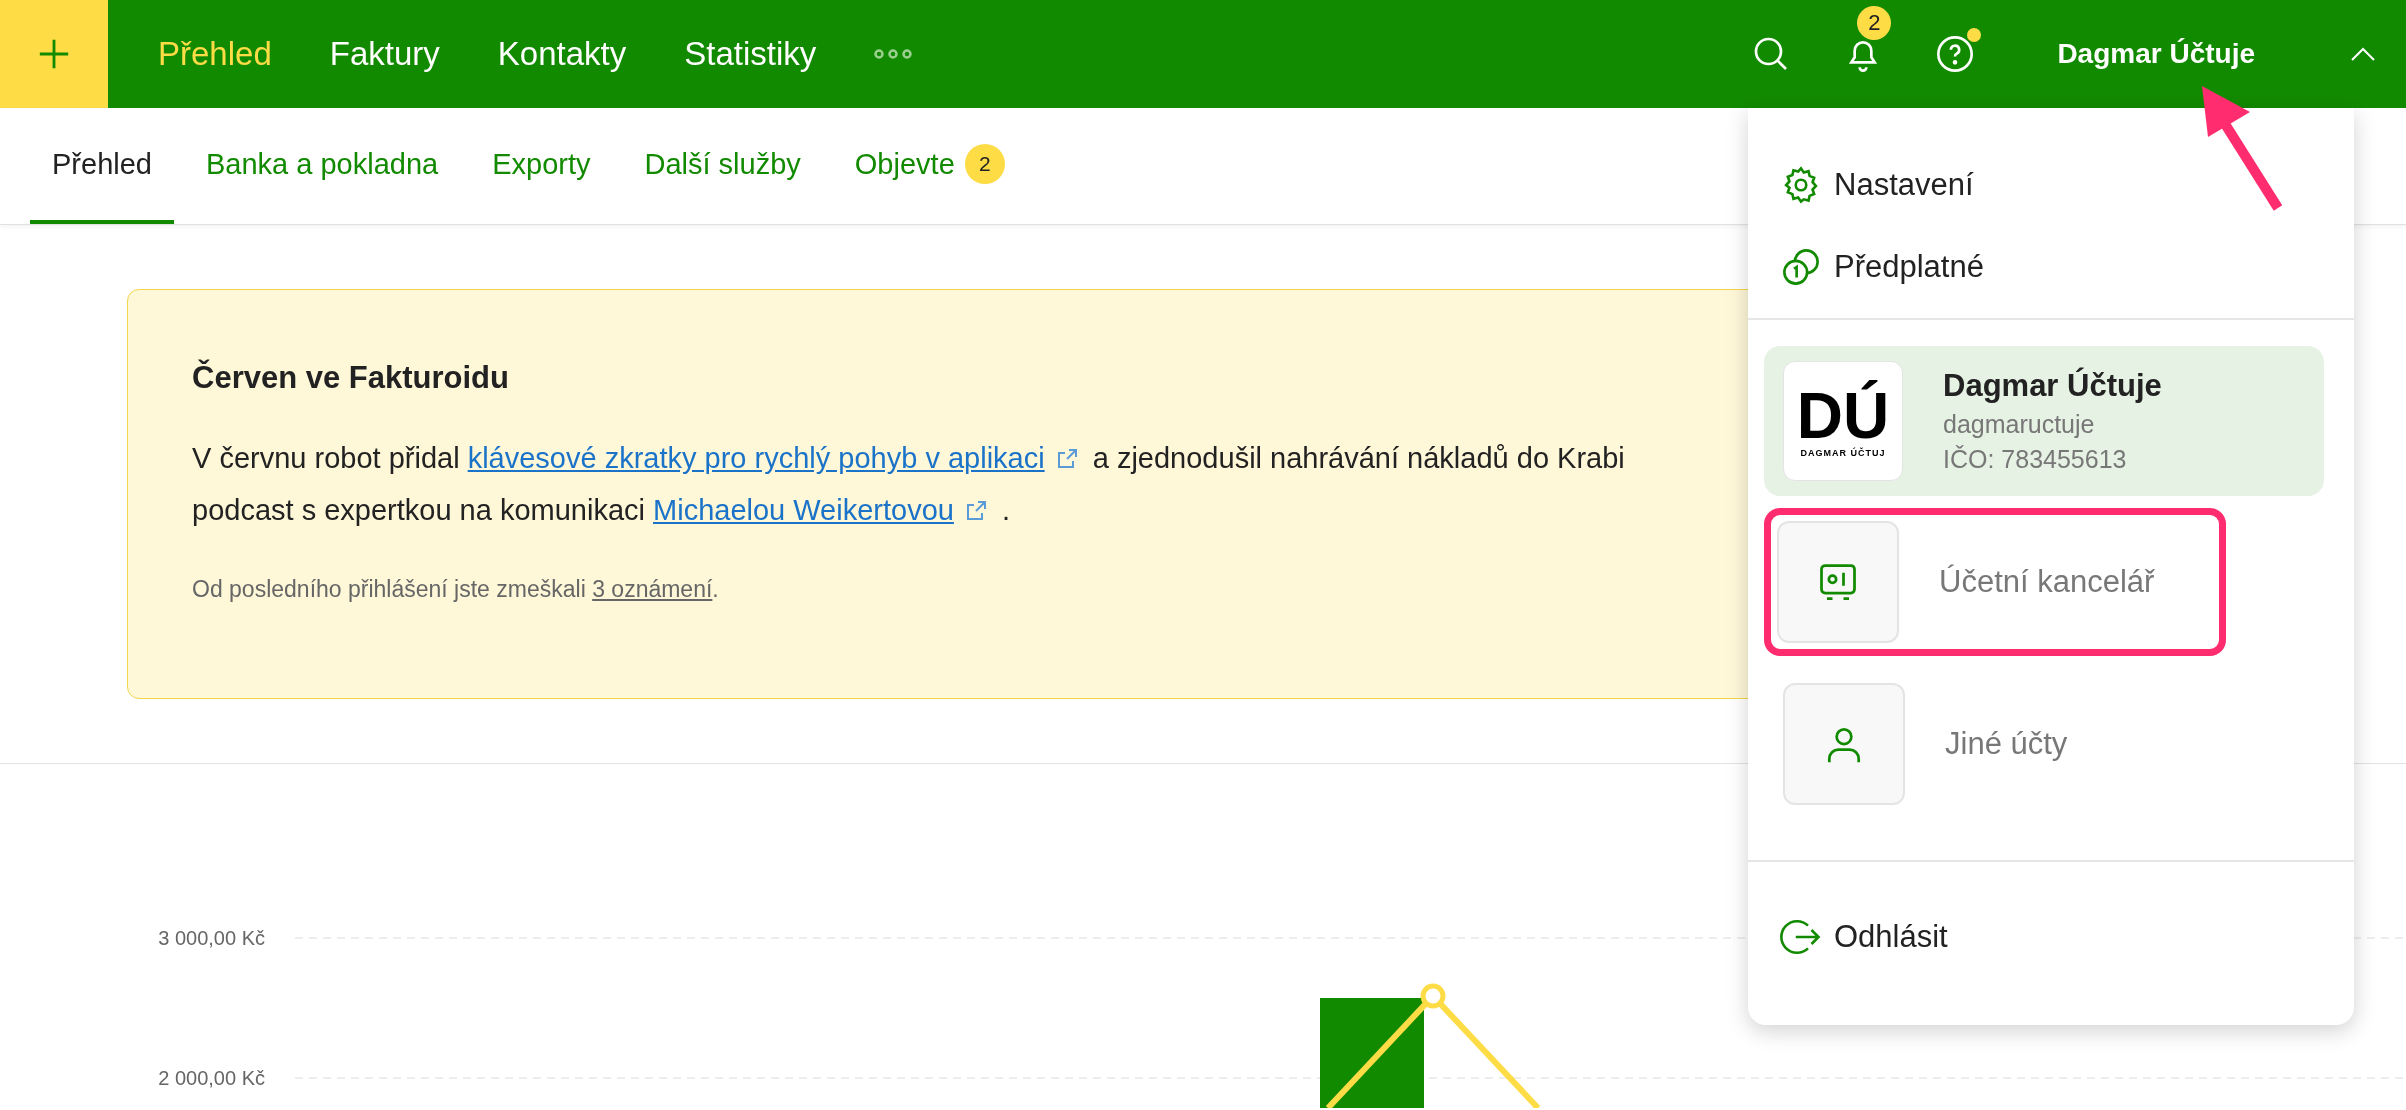  What do you see at coordinates (2044, 744) in the screenshot?
I see `account-item: Jiné účty` at bounding box center [2044, 744].